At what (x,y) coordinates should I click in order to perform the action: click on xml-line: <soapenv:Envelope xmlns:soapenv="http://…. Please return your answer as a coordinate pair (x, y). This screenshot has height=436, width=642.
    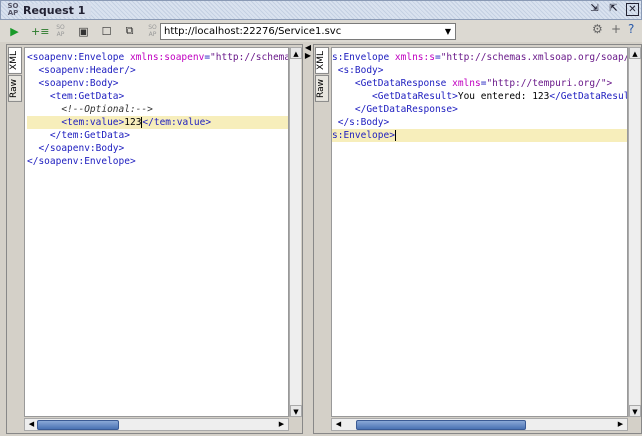
    Looking at the image, I should click on (157, 57).